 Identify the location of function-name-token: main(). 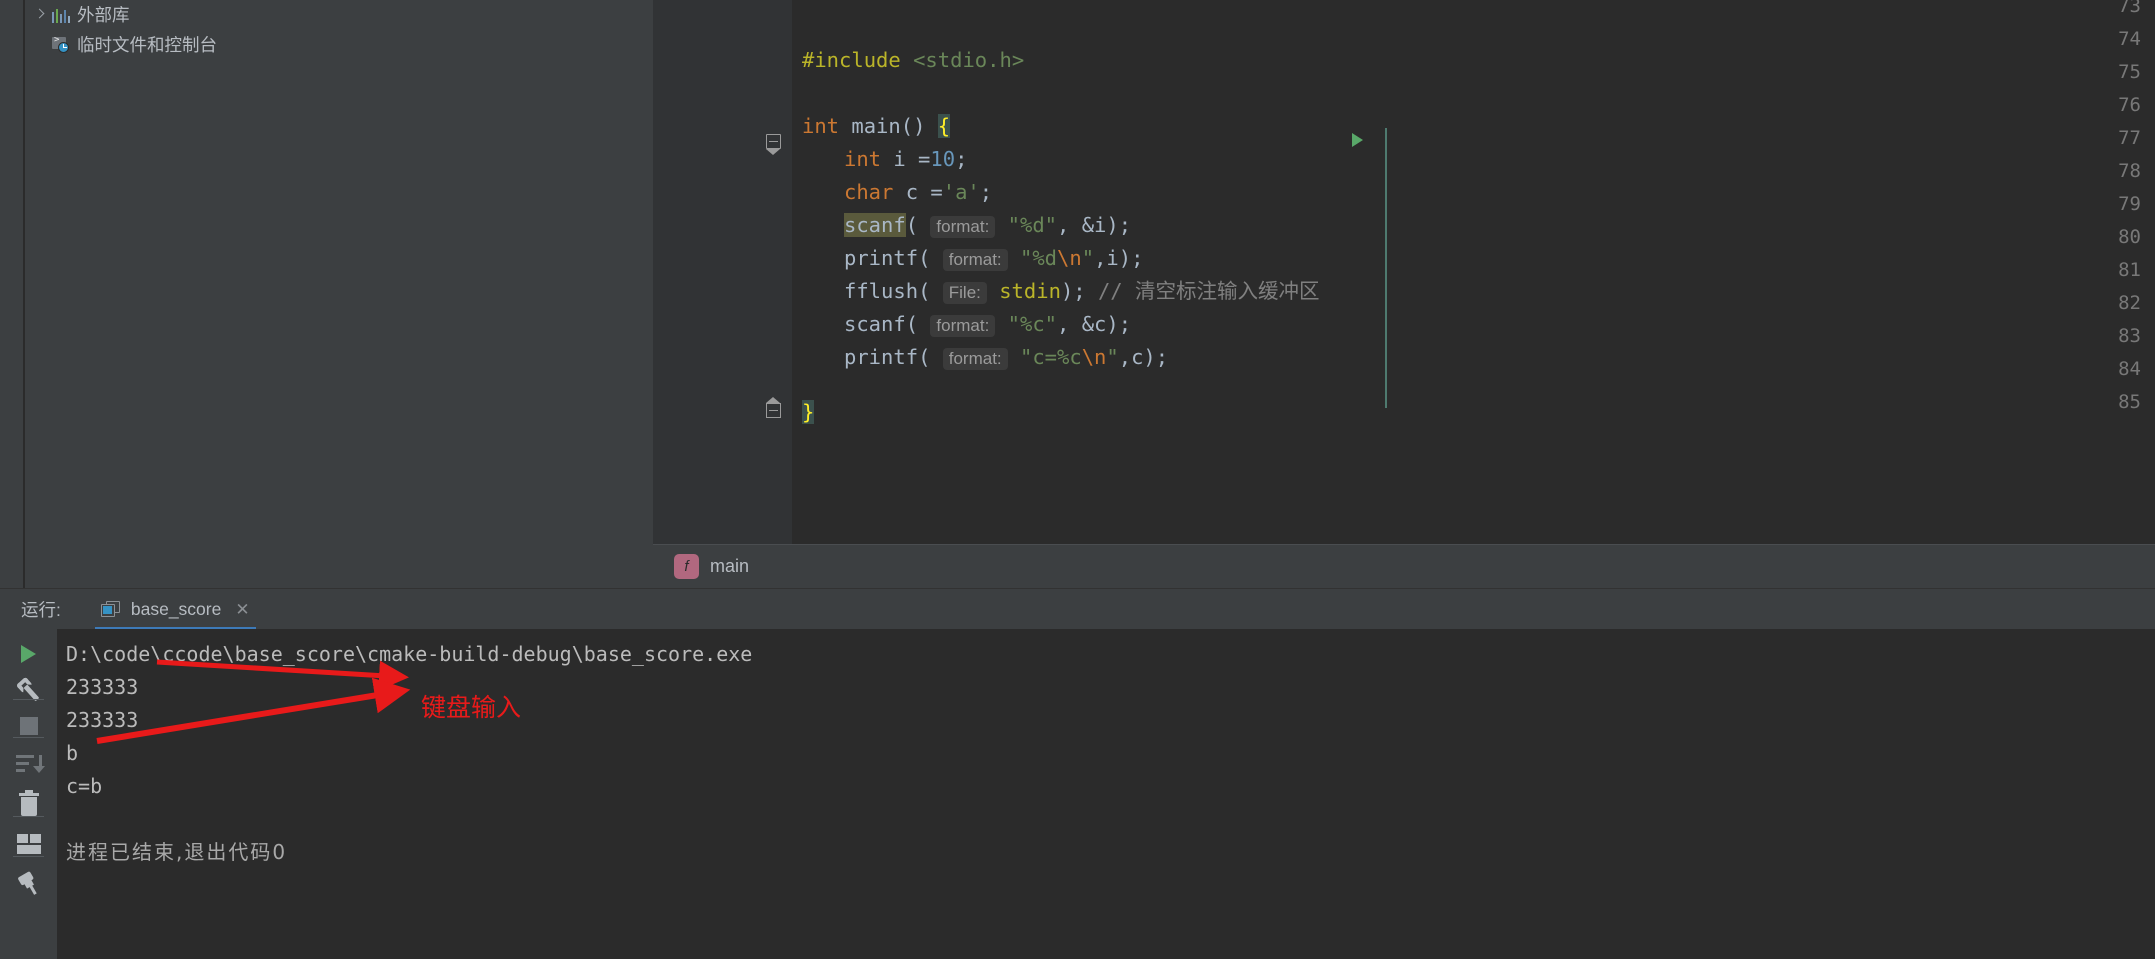
(888, 126).